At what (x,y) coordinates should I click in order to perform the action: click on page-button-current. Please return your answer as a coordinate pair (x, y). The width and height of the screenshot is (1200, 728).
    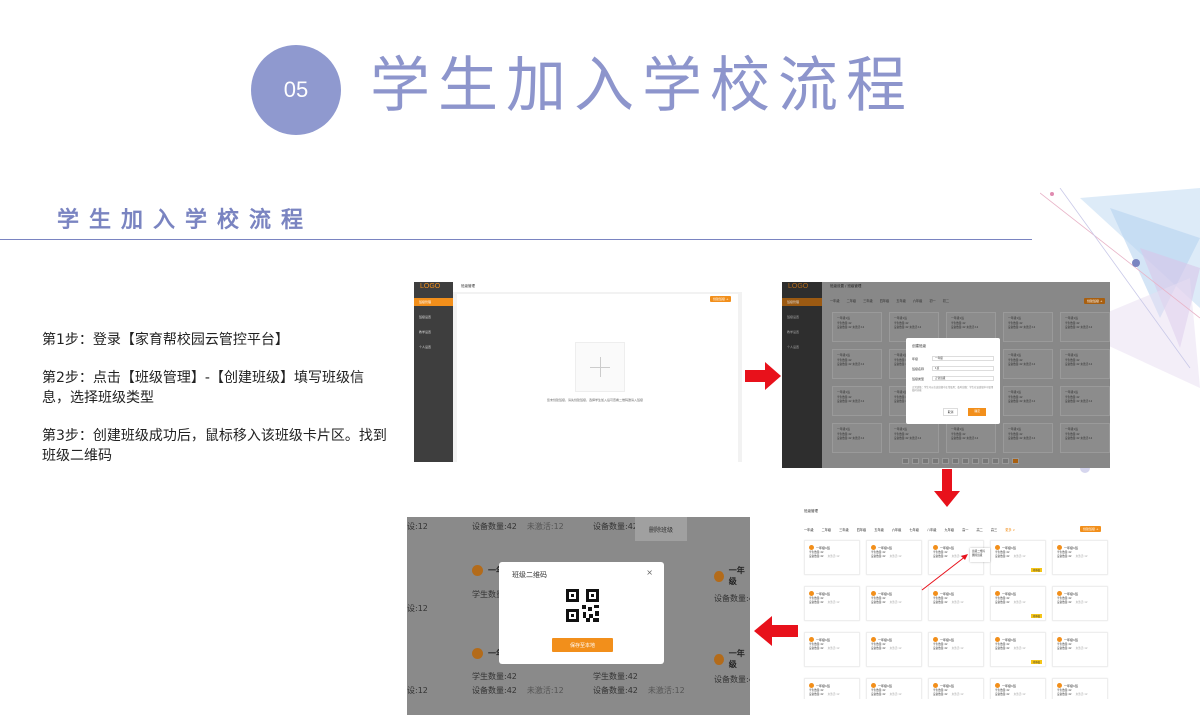
    Looking at the image, I should click on (1015, 461).